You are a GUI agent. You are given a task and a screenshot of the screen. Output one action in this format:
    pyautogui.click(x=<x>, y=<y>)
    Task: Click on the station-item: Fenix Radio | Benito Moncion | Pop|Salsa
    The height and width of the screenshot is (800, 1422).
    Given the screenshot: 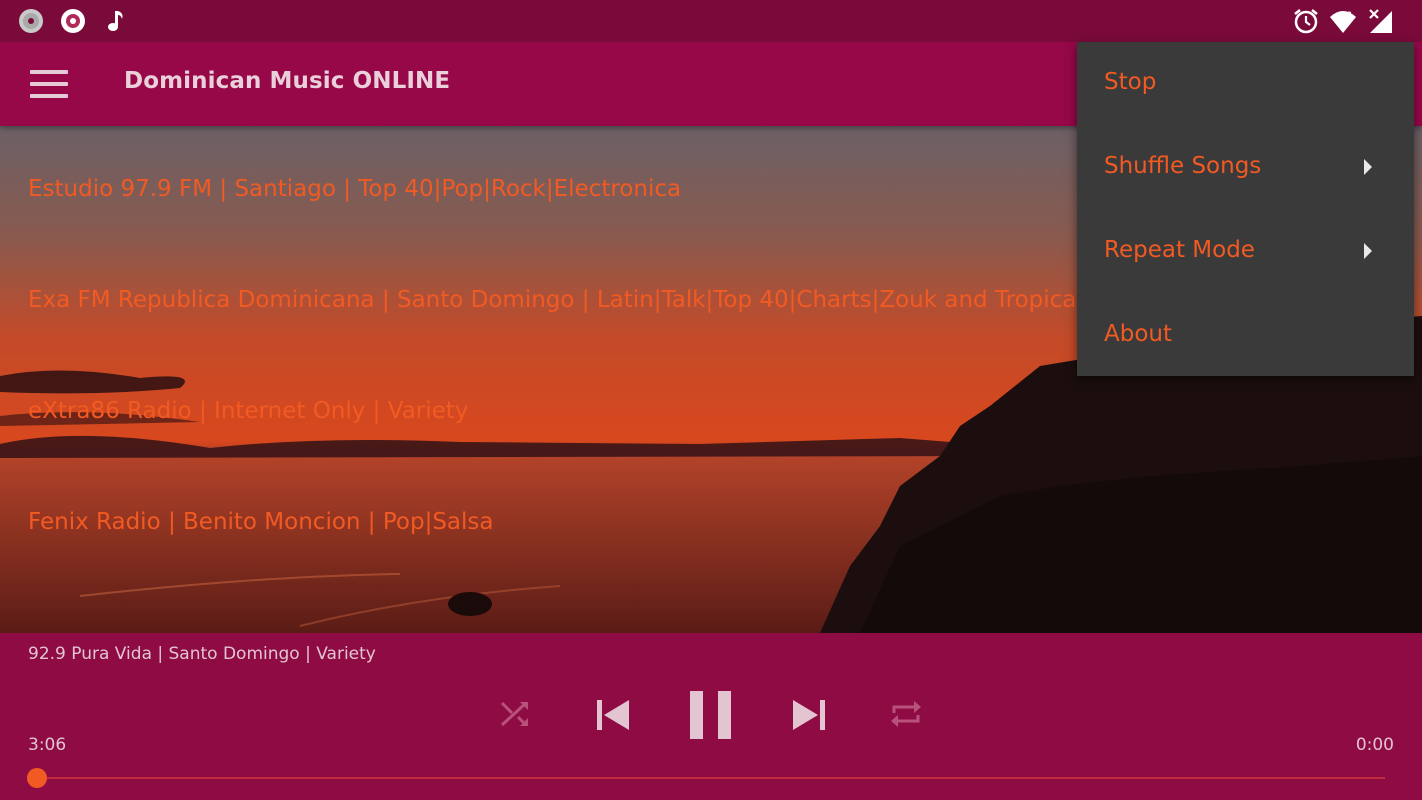 What is the action you would take?
    pyautogui.click(x=261, y=522)
    